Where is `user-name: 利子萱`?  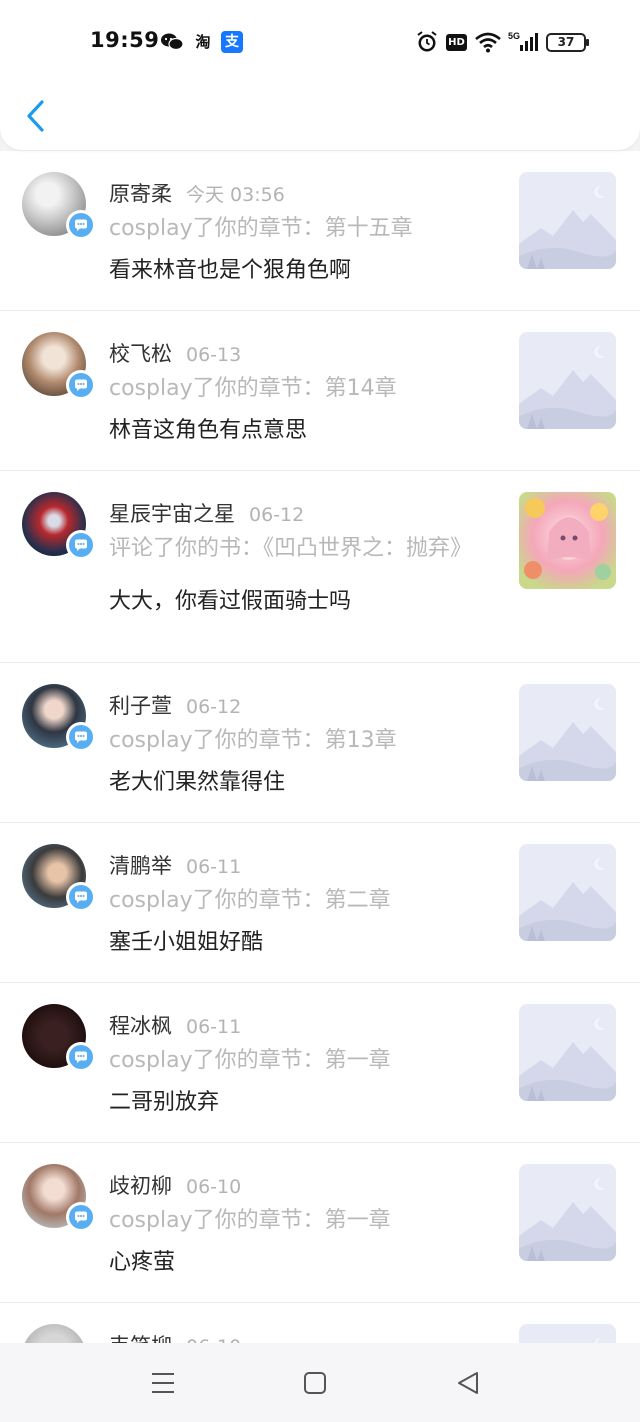 user-name: 利子萱 is located at coordinates (140, 706).